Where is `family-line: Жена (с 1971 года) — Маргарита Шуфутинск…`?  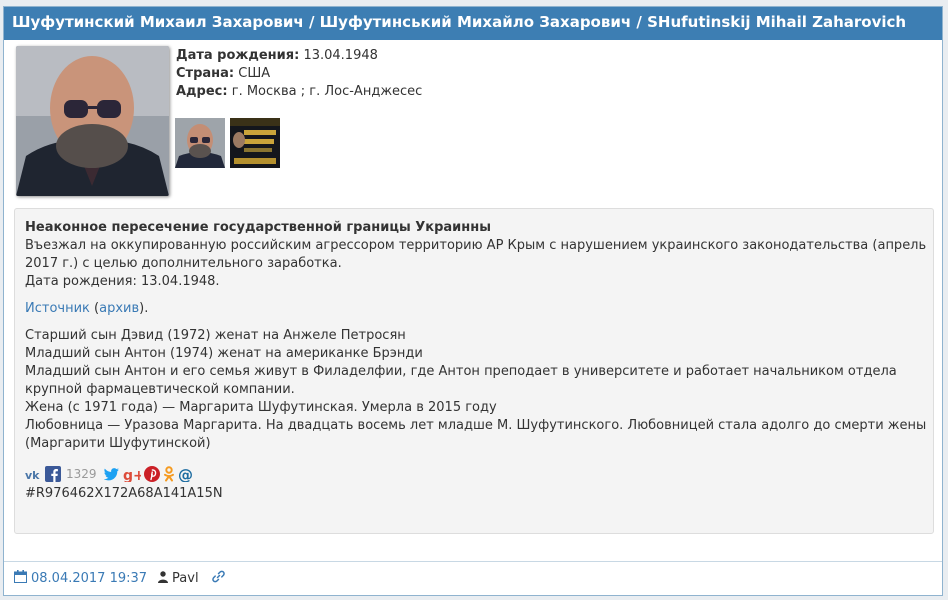 family-line: Жена (с 1971 года) — Маргарита Шуфутинск… is located at coordinates (261, 407).